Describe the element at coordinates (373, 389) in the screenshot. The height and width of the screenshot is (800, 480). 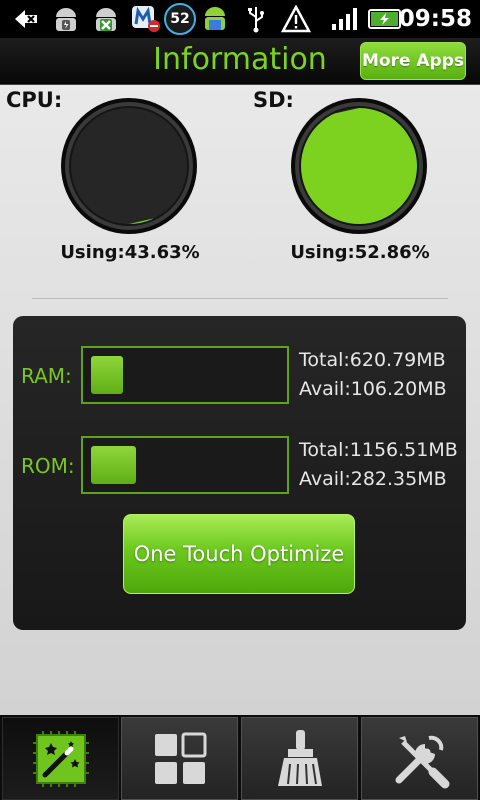
I see `ram-avail: Avail:106.20MB` at that location.